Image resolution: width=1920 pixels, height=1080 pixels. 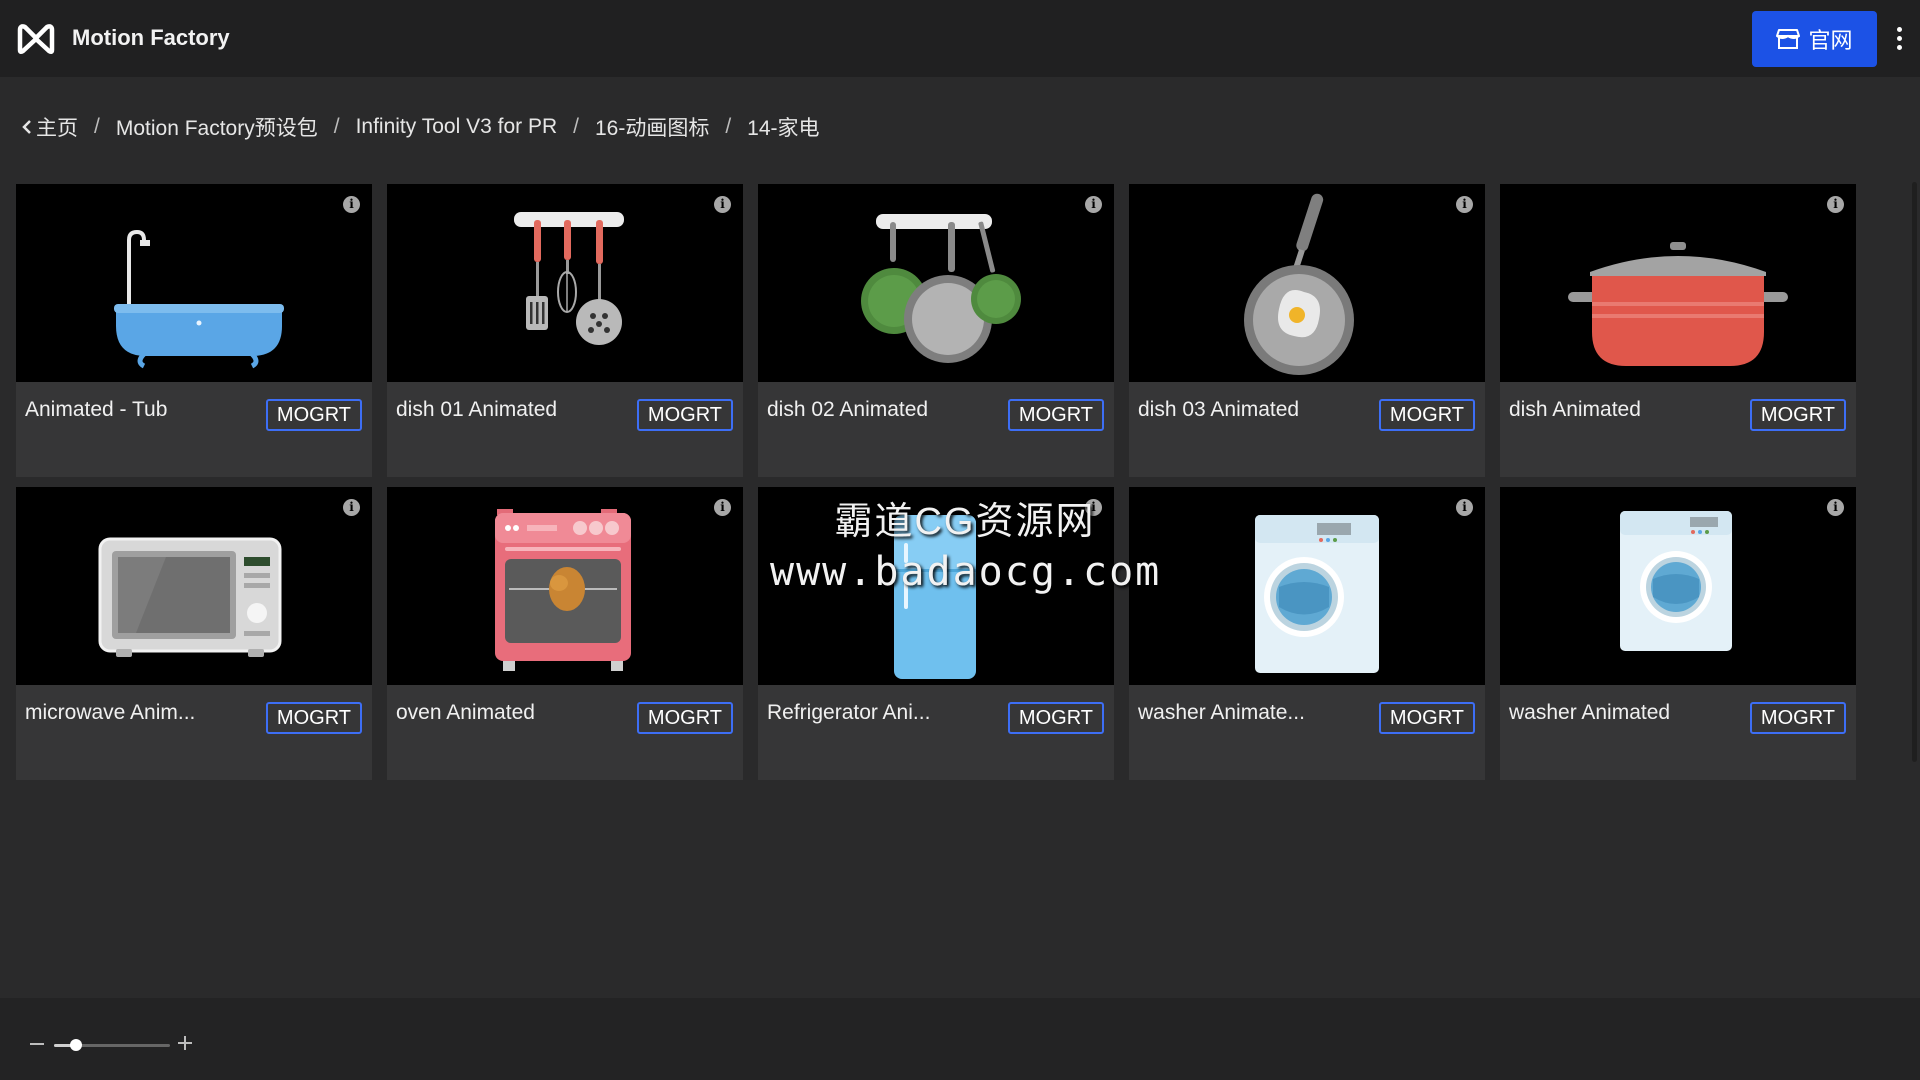 What do you see at coordinates (457, 127) in the screenshot?
I see `breadcrumb-infinity-tool: Infinity Tool V3 for PR` at bounding box center [457, 127].